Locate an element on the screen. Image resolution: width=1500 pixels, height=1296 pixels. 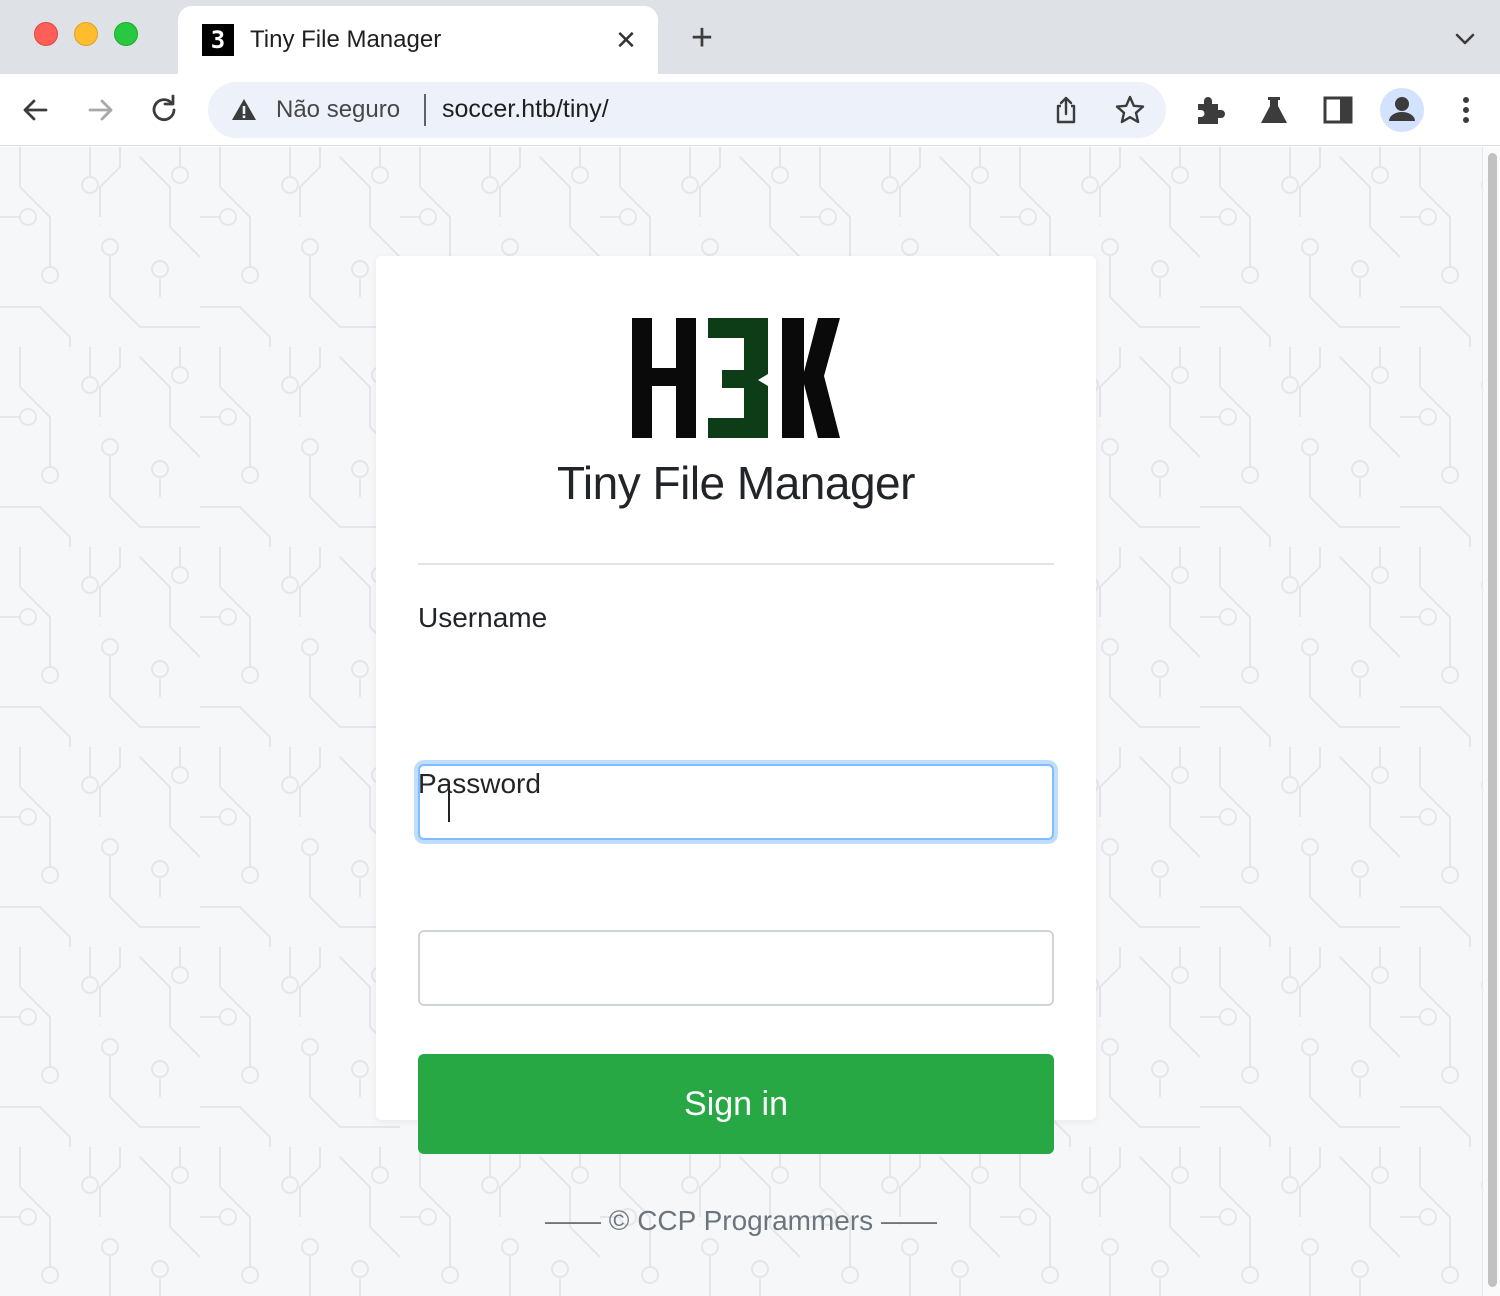
browser-toolbar: Não seguro soccer.htb/tiny/ is located at coordinates (750, 110).